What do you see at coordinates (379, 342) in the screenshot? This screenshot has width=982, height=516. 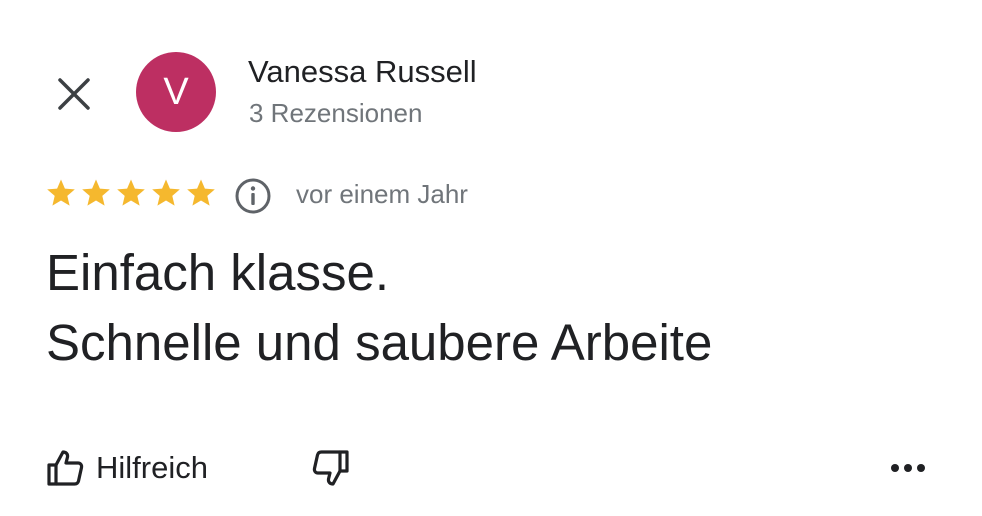 I see `review-text-line: Schnelle und saubere Arbeite` at bounding box center [379, 342].